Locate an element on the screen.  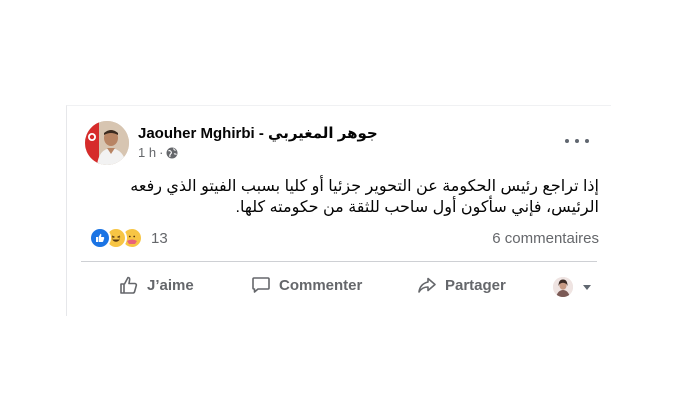
share-button: Partager is located at coordinates (461, 285).